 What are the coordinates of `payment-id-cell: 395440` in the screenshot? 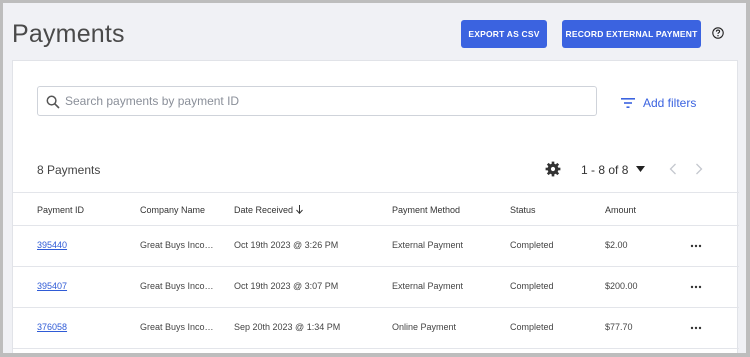 It's located at (52, 245).